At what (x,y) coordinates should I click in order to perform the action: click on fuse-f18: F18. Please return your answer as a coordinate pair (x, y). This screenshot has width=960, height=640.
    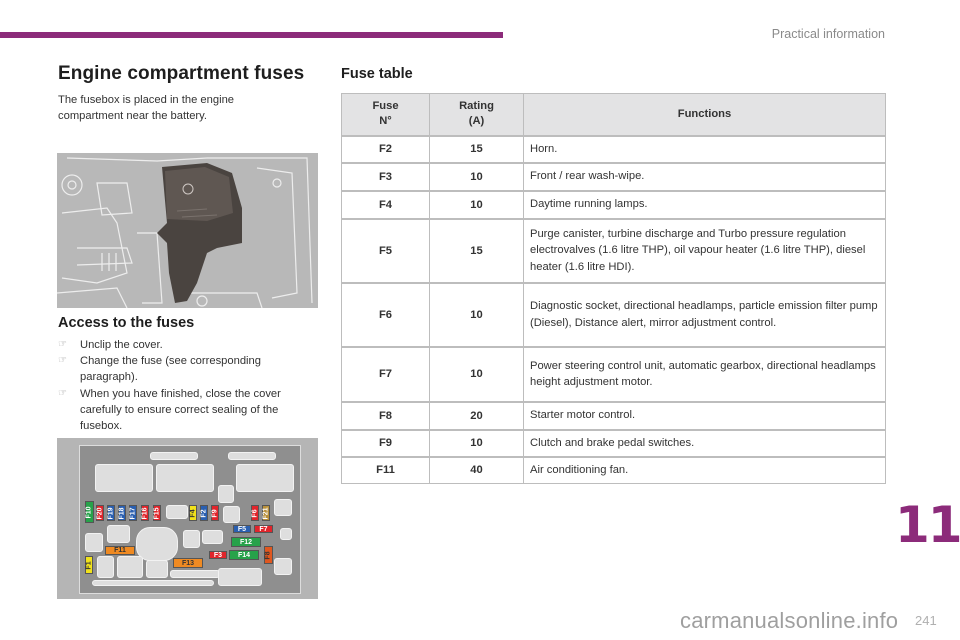
    Looking at the image, I should click on (122, 513).